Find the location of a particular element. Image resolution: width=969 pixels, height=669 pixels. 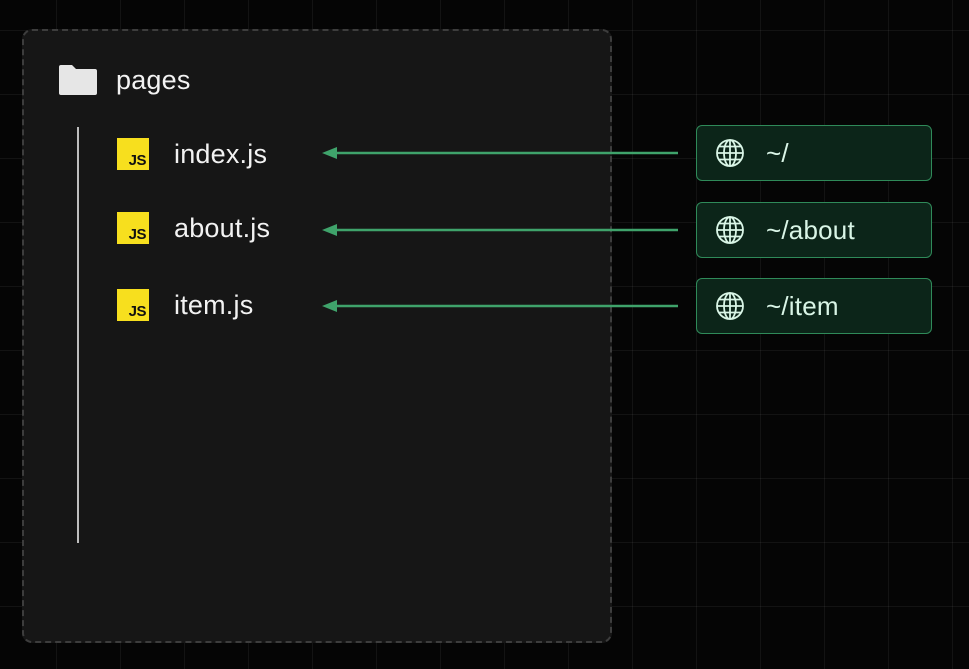

file-item-about: JS about.js is located at coordinates (193, 228).